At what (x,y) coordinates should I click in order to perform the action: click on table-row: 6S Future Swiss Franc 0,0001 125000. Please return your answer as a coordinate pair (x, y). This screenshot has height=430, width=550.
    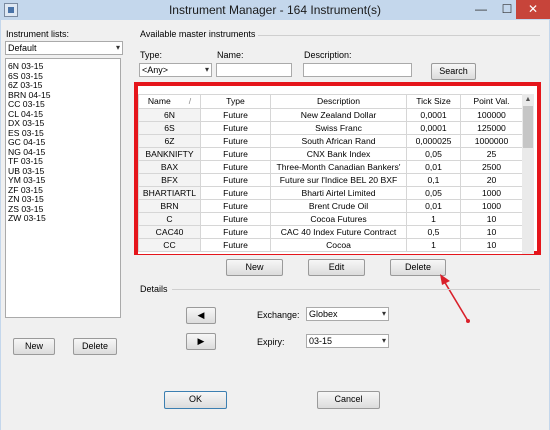
    Looking at the image, I should click on (330, 128).